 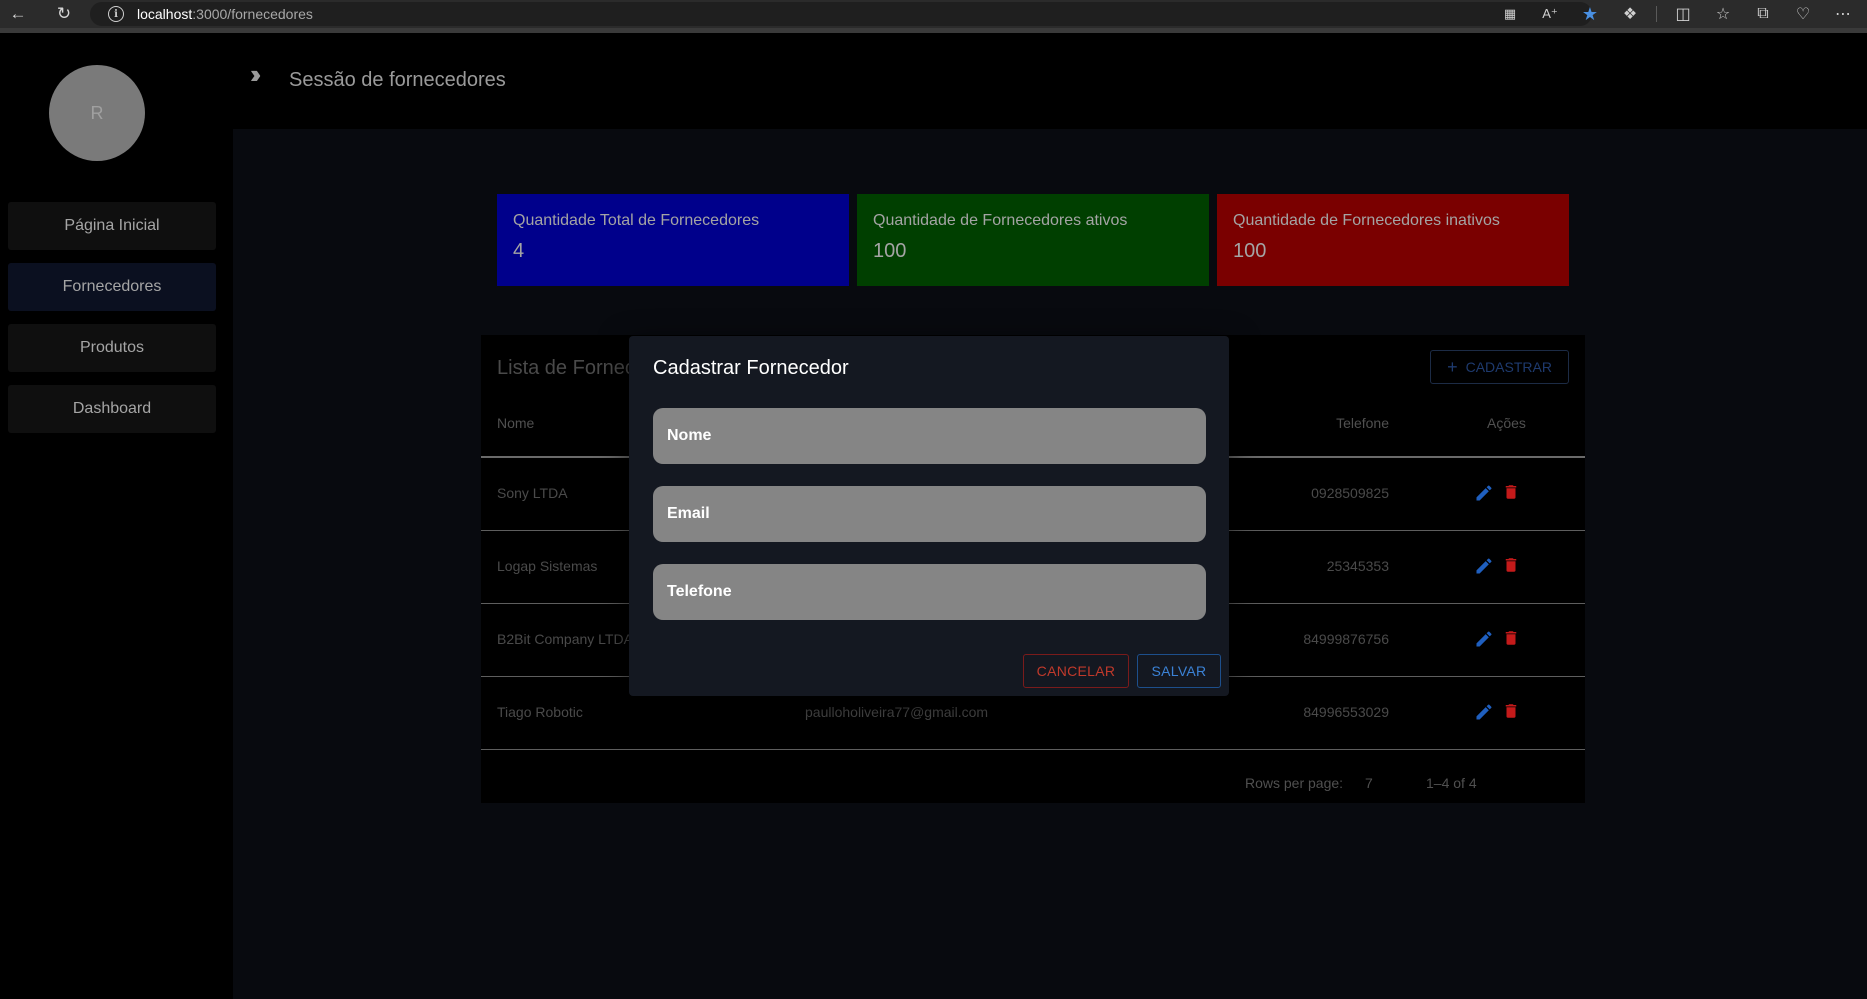 I want to click on column-header-telefone: Telefone, so click(x=1362, y=423).